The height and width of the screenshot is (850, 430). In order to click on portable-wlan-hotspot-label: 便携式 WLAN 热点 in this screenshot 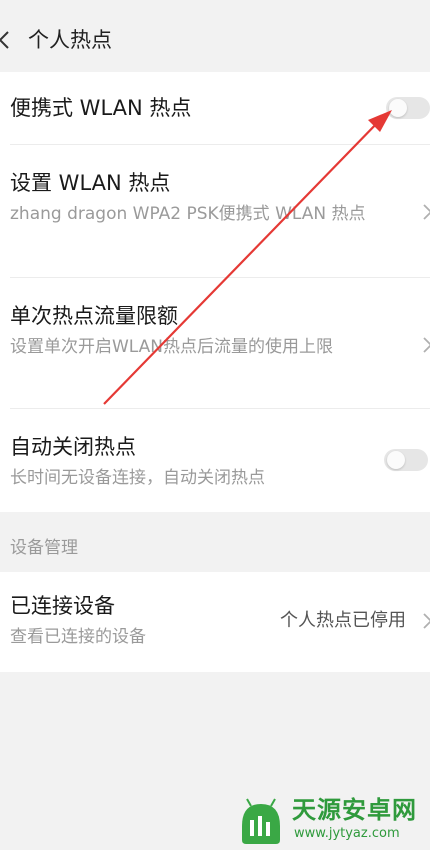, I will do `click(101, 108)`.